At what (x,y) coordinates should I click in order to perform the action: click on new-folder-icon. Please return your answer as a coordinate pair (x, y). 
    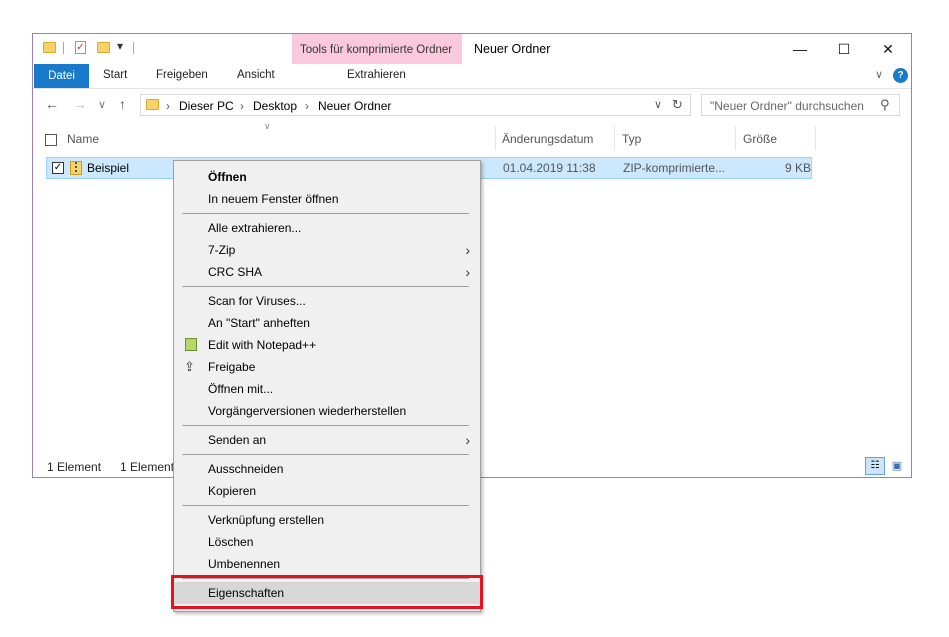
    Looking at the image, I should click on (103, 47).